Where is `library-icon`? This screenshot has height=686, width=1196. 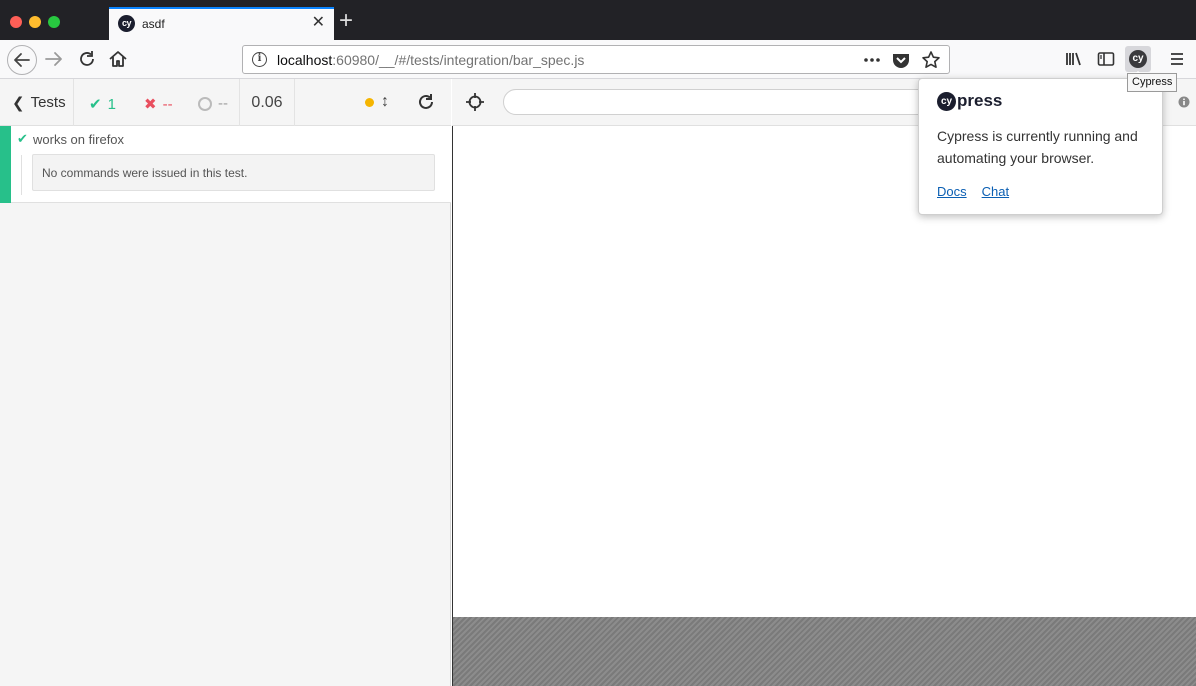 library-icon is located at coordinates (1074, 59).